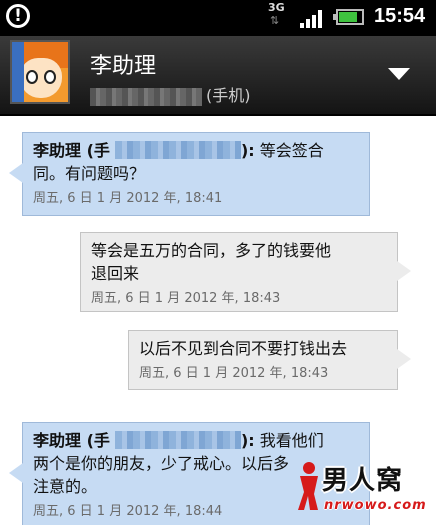  Describe the element at coordinates (211, 250) in the screenshot. I see `message-body: 等会是五万的合同，多了的钱要他` at that location.